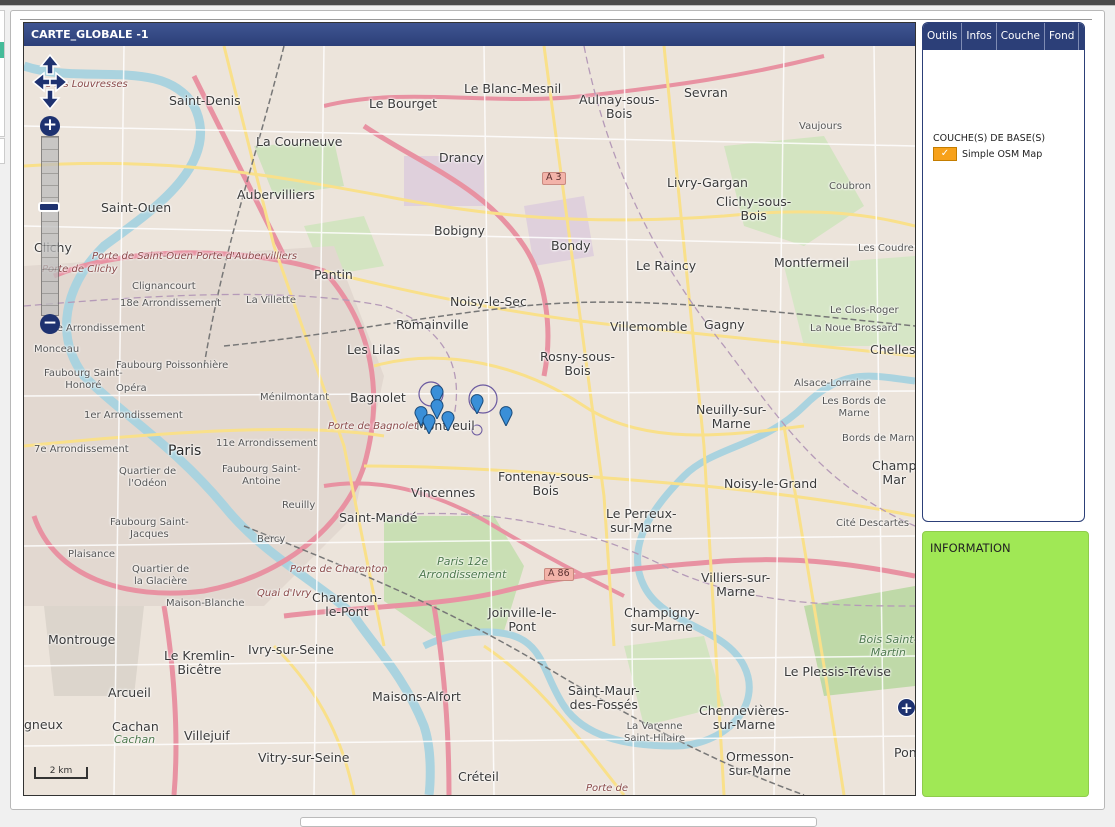  What do you see at coordinates (1002, 154) in the screenshot?
I see `base-layer-label: Simple OSM Map` at bounding box center [1002, 154].